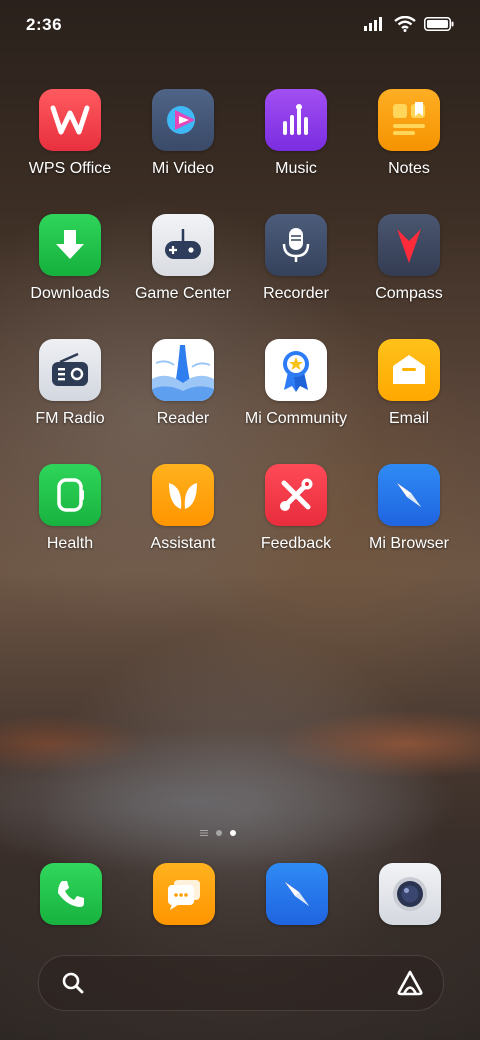  Describe the element at coordinates (183, 120) in the screenshot. I see `mi-video-icon` at that location.